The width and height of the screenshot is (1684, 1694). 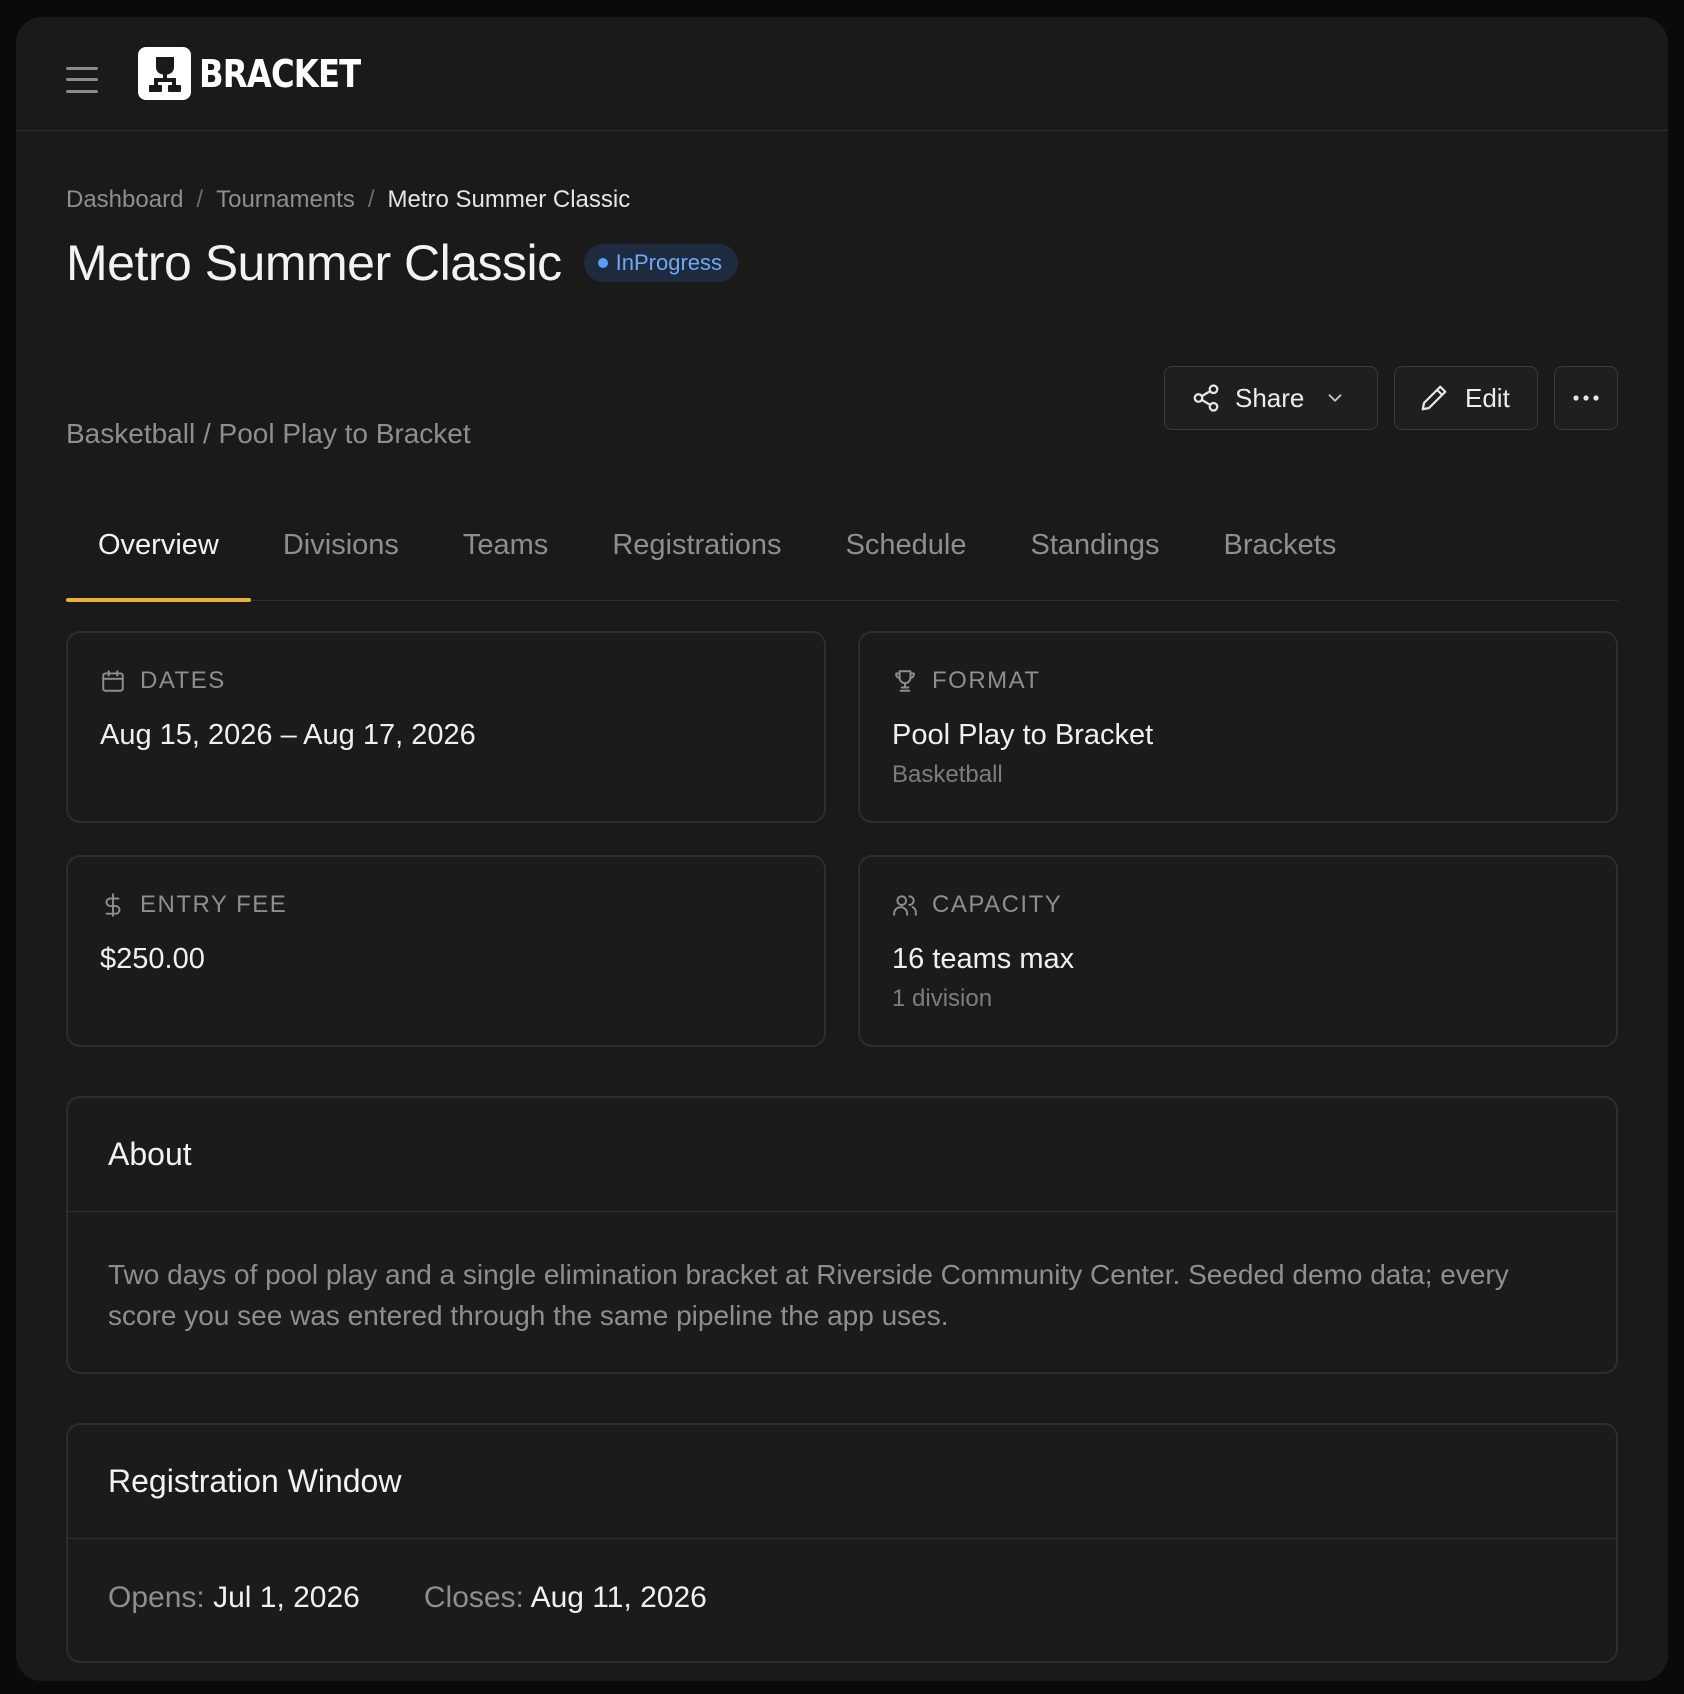 What do you see at coordinates (942, 998) in the screenshot?
I see `capacity-sub: 1 division` at bounding box center [942, 998].